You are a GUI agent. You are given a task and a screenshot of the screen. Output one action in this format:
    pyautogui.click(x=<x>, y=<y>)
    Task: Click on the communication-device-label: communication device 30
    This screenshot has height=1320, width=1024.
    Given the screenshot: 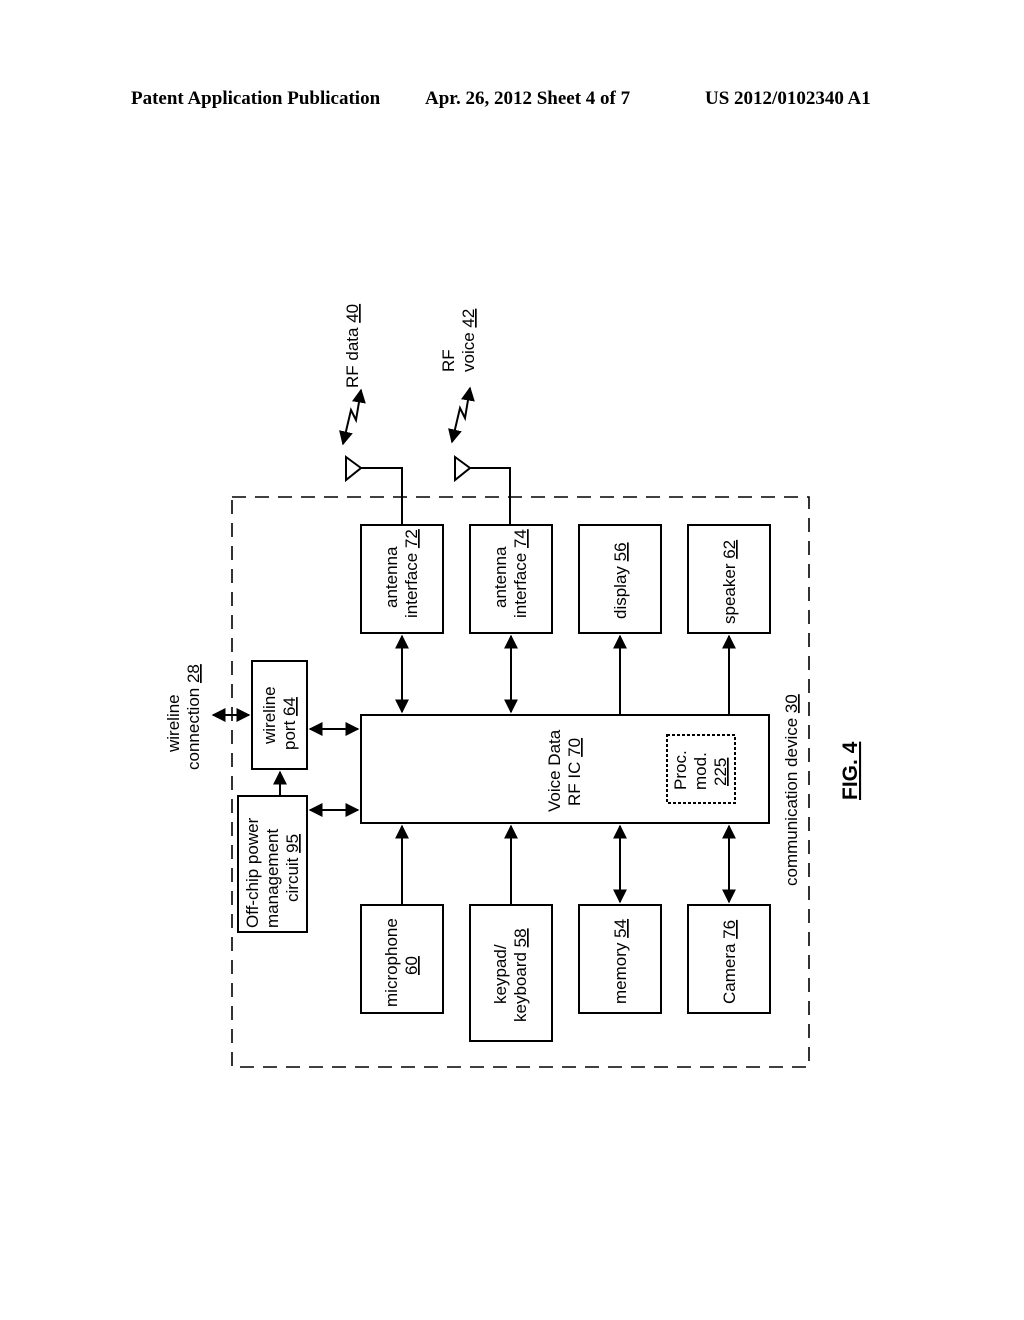 What is the action you would take?
    pyautogui.click(x=791, y=790)
    